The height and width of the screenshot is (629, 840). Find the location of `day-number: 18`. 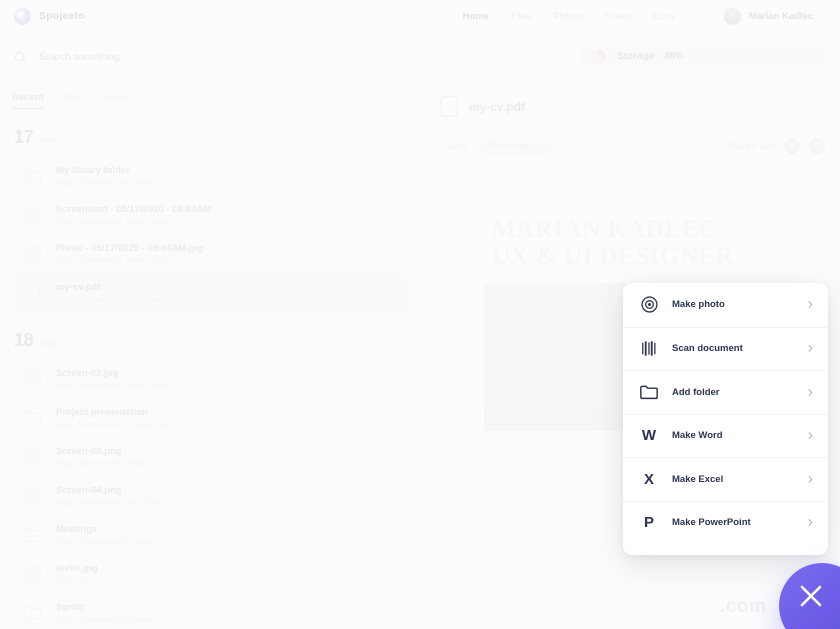

day-number: 18 is located at coordinates (24, 340).